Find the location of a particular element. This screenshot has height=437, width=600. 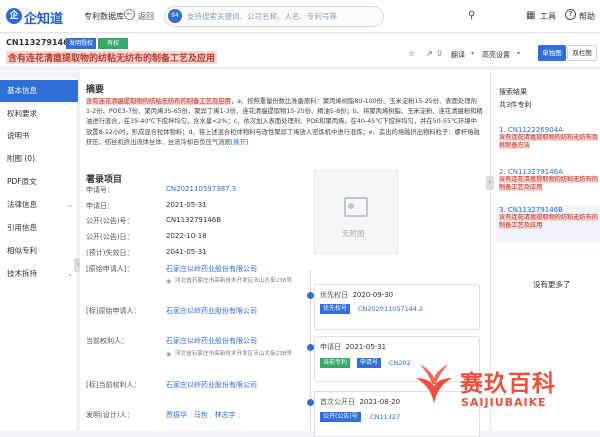

timeline-dot is located at coordinates (310, 347).